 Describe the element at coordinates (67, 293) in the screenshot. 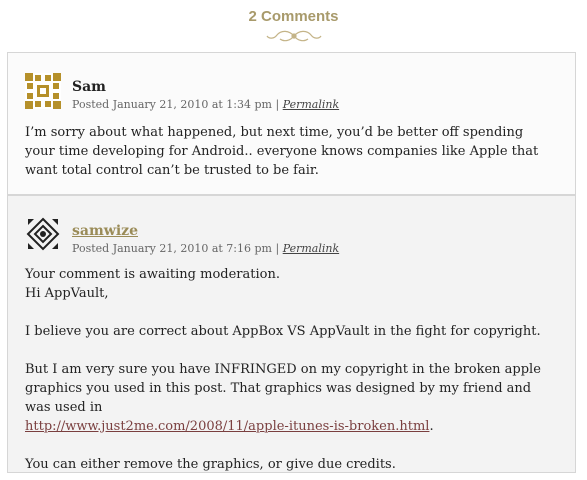

I see `comment-greeting: Hi AppVault,` at that location.